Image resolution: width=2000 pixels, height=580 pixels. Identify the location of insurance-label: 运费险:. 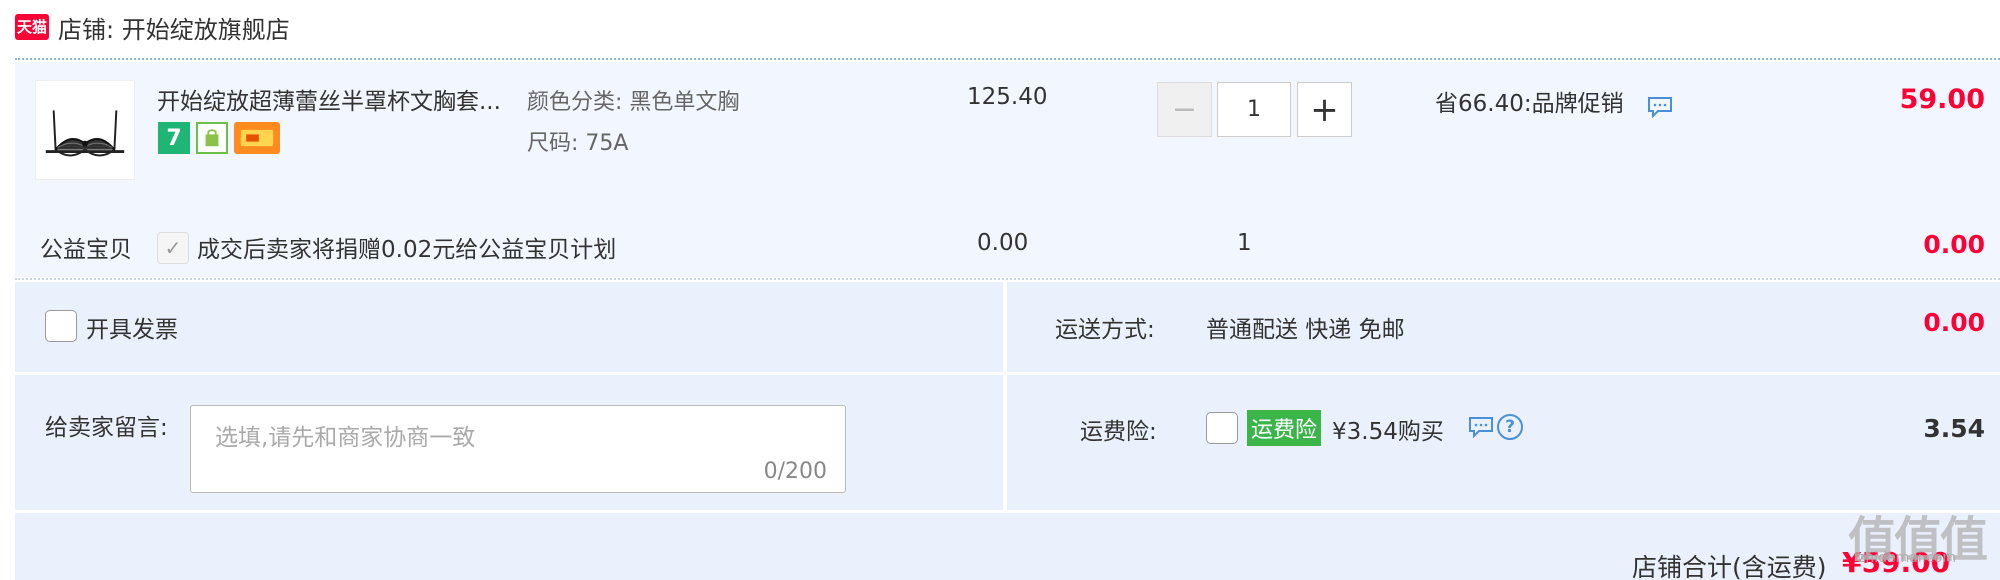
(1118, 432).